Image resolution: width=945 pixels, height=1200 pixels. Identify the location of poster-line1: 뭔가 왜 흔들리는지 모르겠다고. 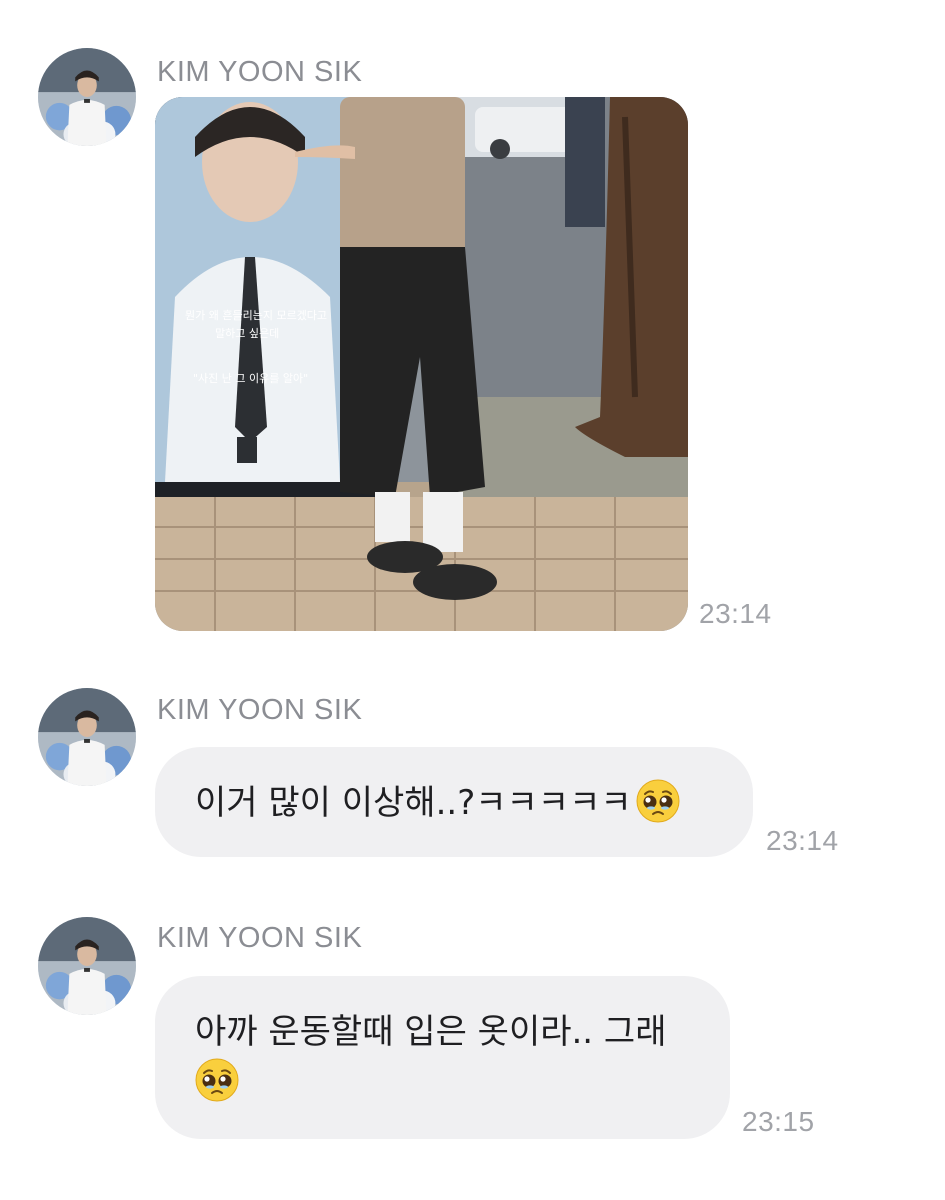
(256, 315).